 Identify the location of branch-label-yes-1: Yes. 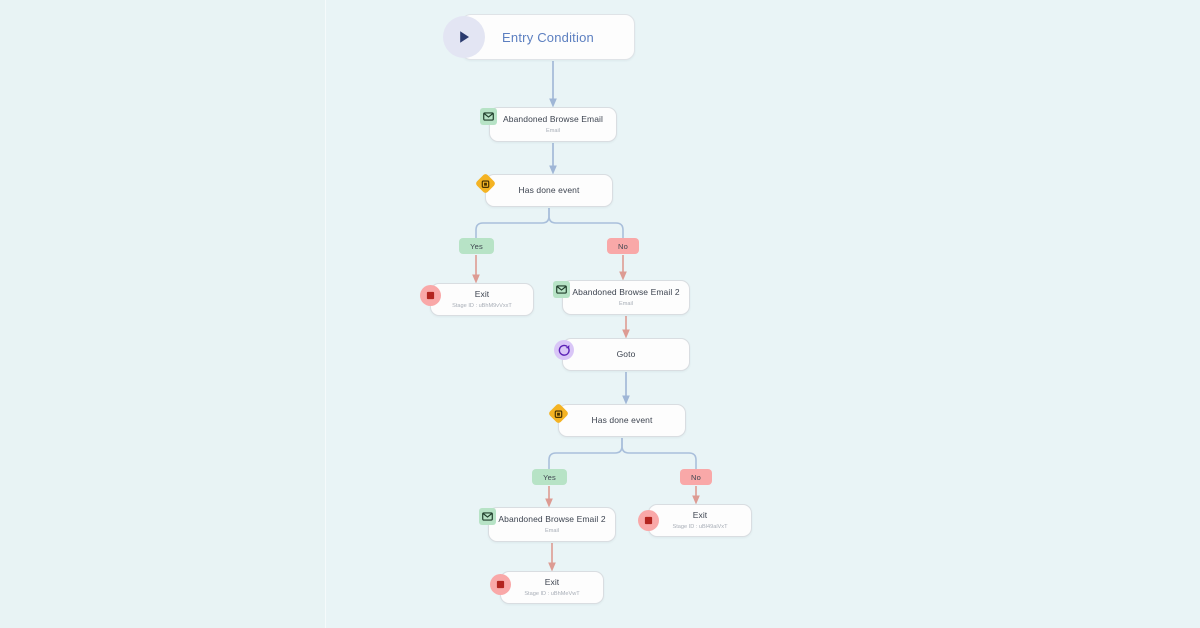
(476, 246).